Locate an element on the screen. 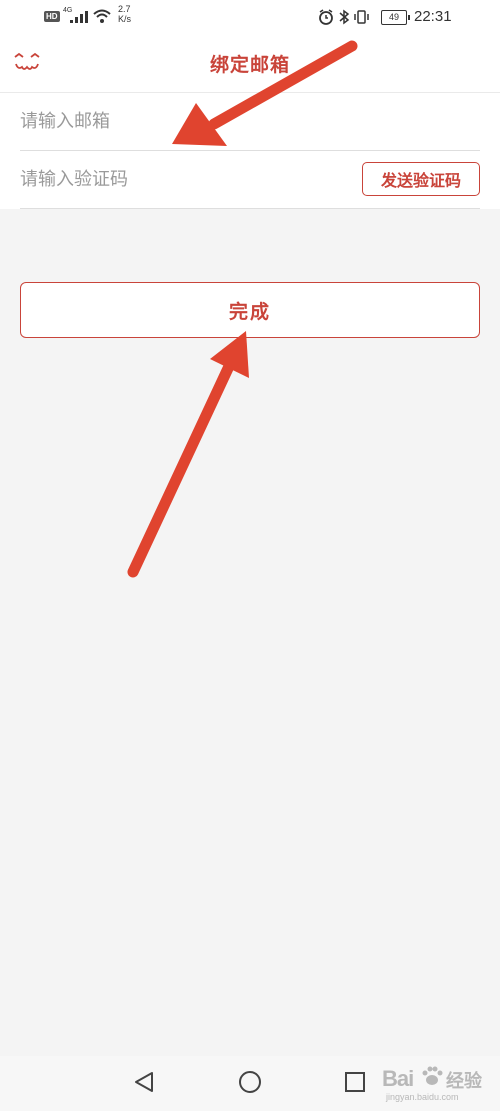  wifi-icon is located at coordinates (102, 16).